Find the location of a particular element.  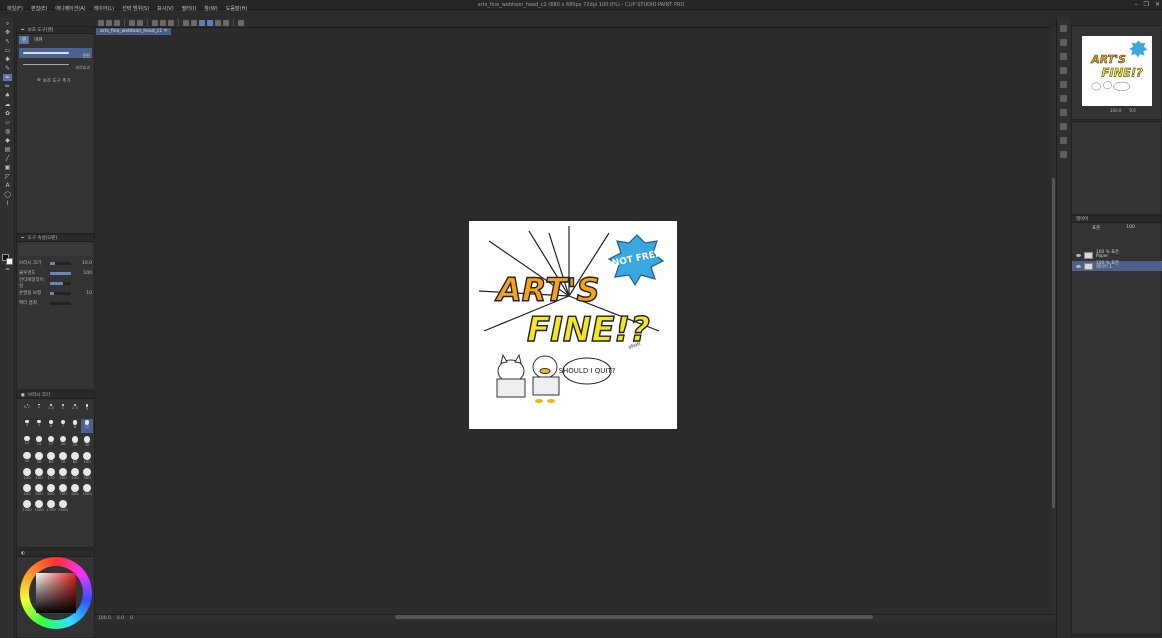

eyedropper-icon: ✎ is located at coordinates (7, 68).